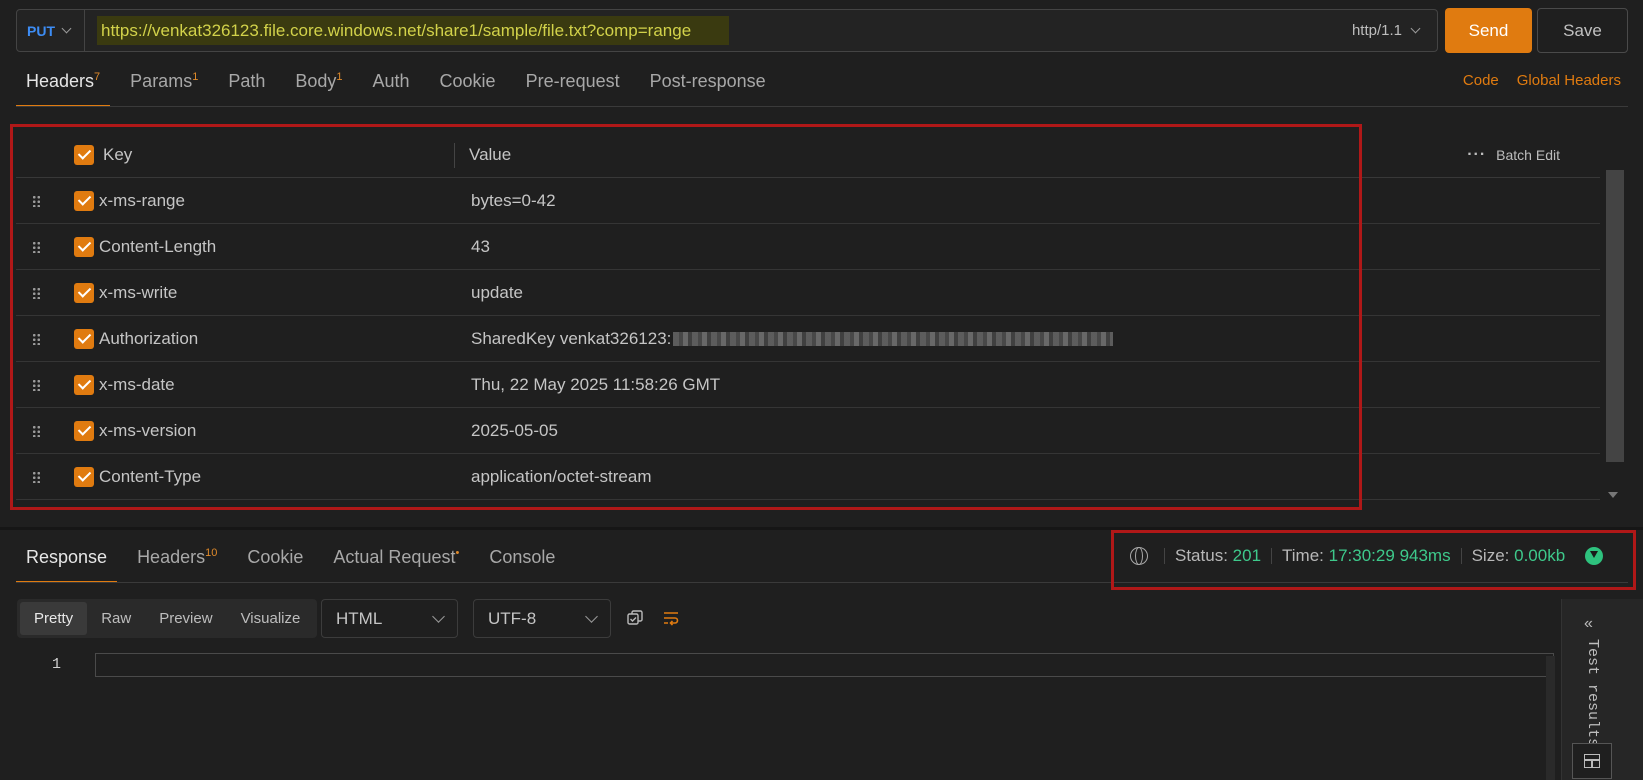  Describe the element at coordinates (1592, 699) in the screenshot. I see `test-results-label: Test results` at that location.